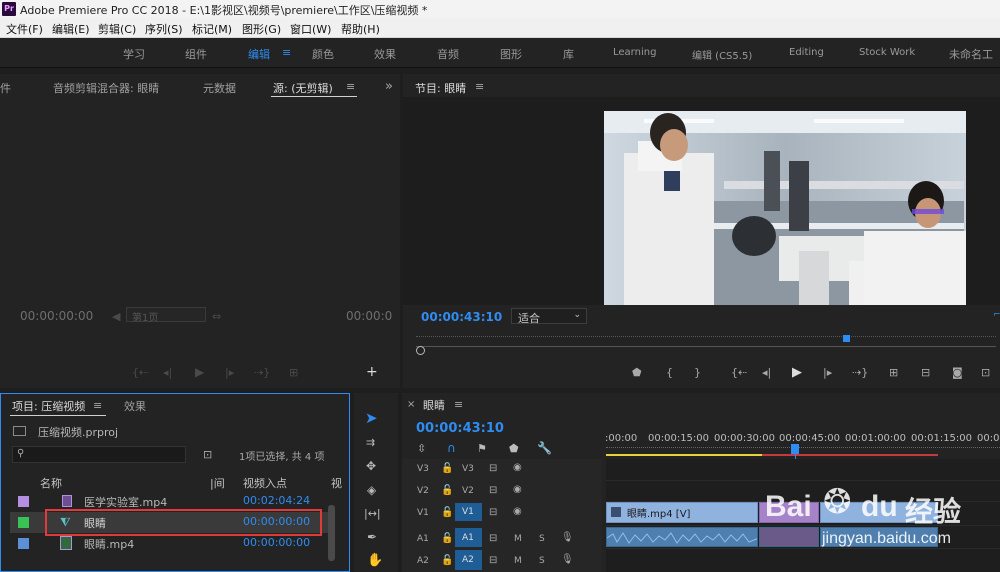 The width and height of the screenshot is (1000, 572). Describe the element at coordinates (460, 428) in the screenshot. I see `timeline-timecode: 00:00:43:10` at that location.